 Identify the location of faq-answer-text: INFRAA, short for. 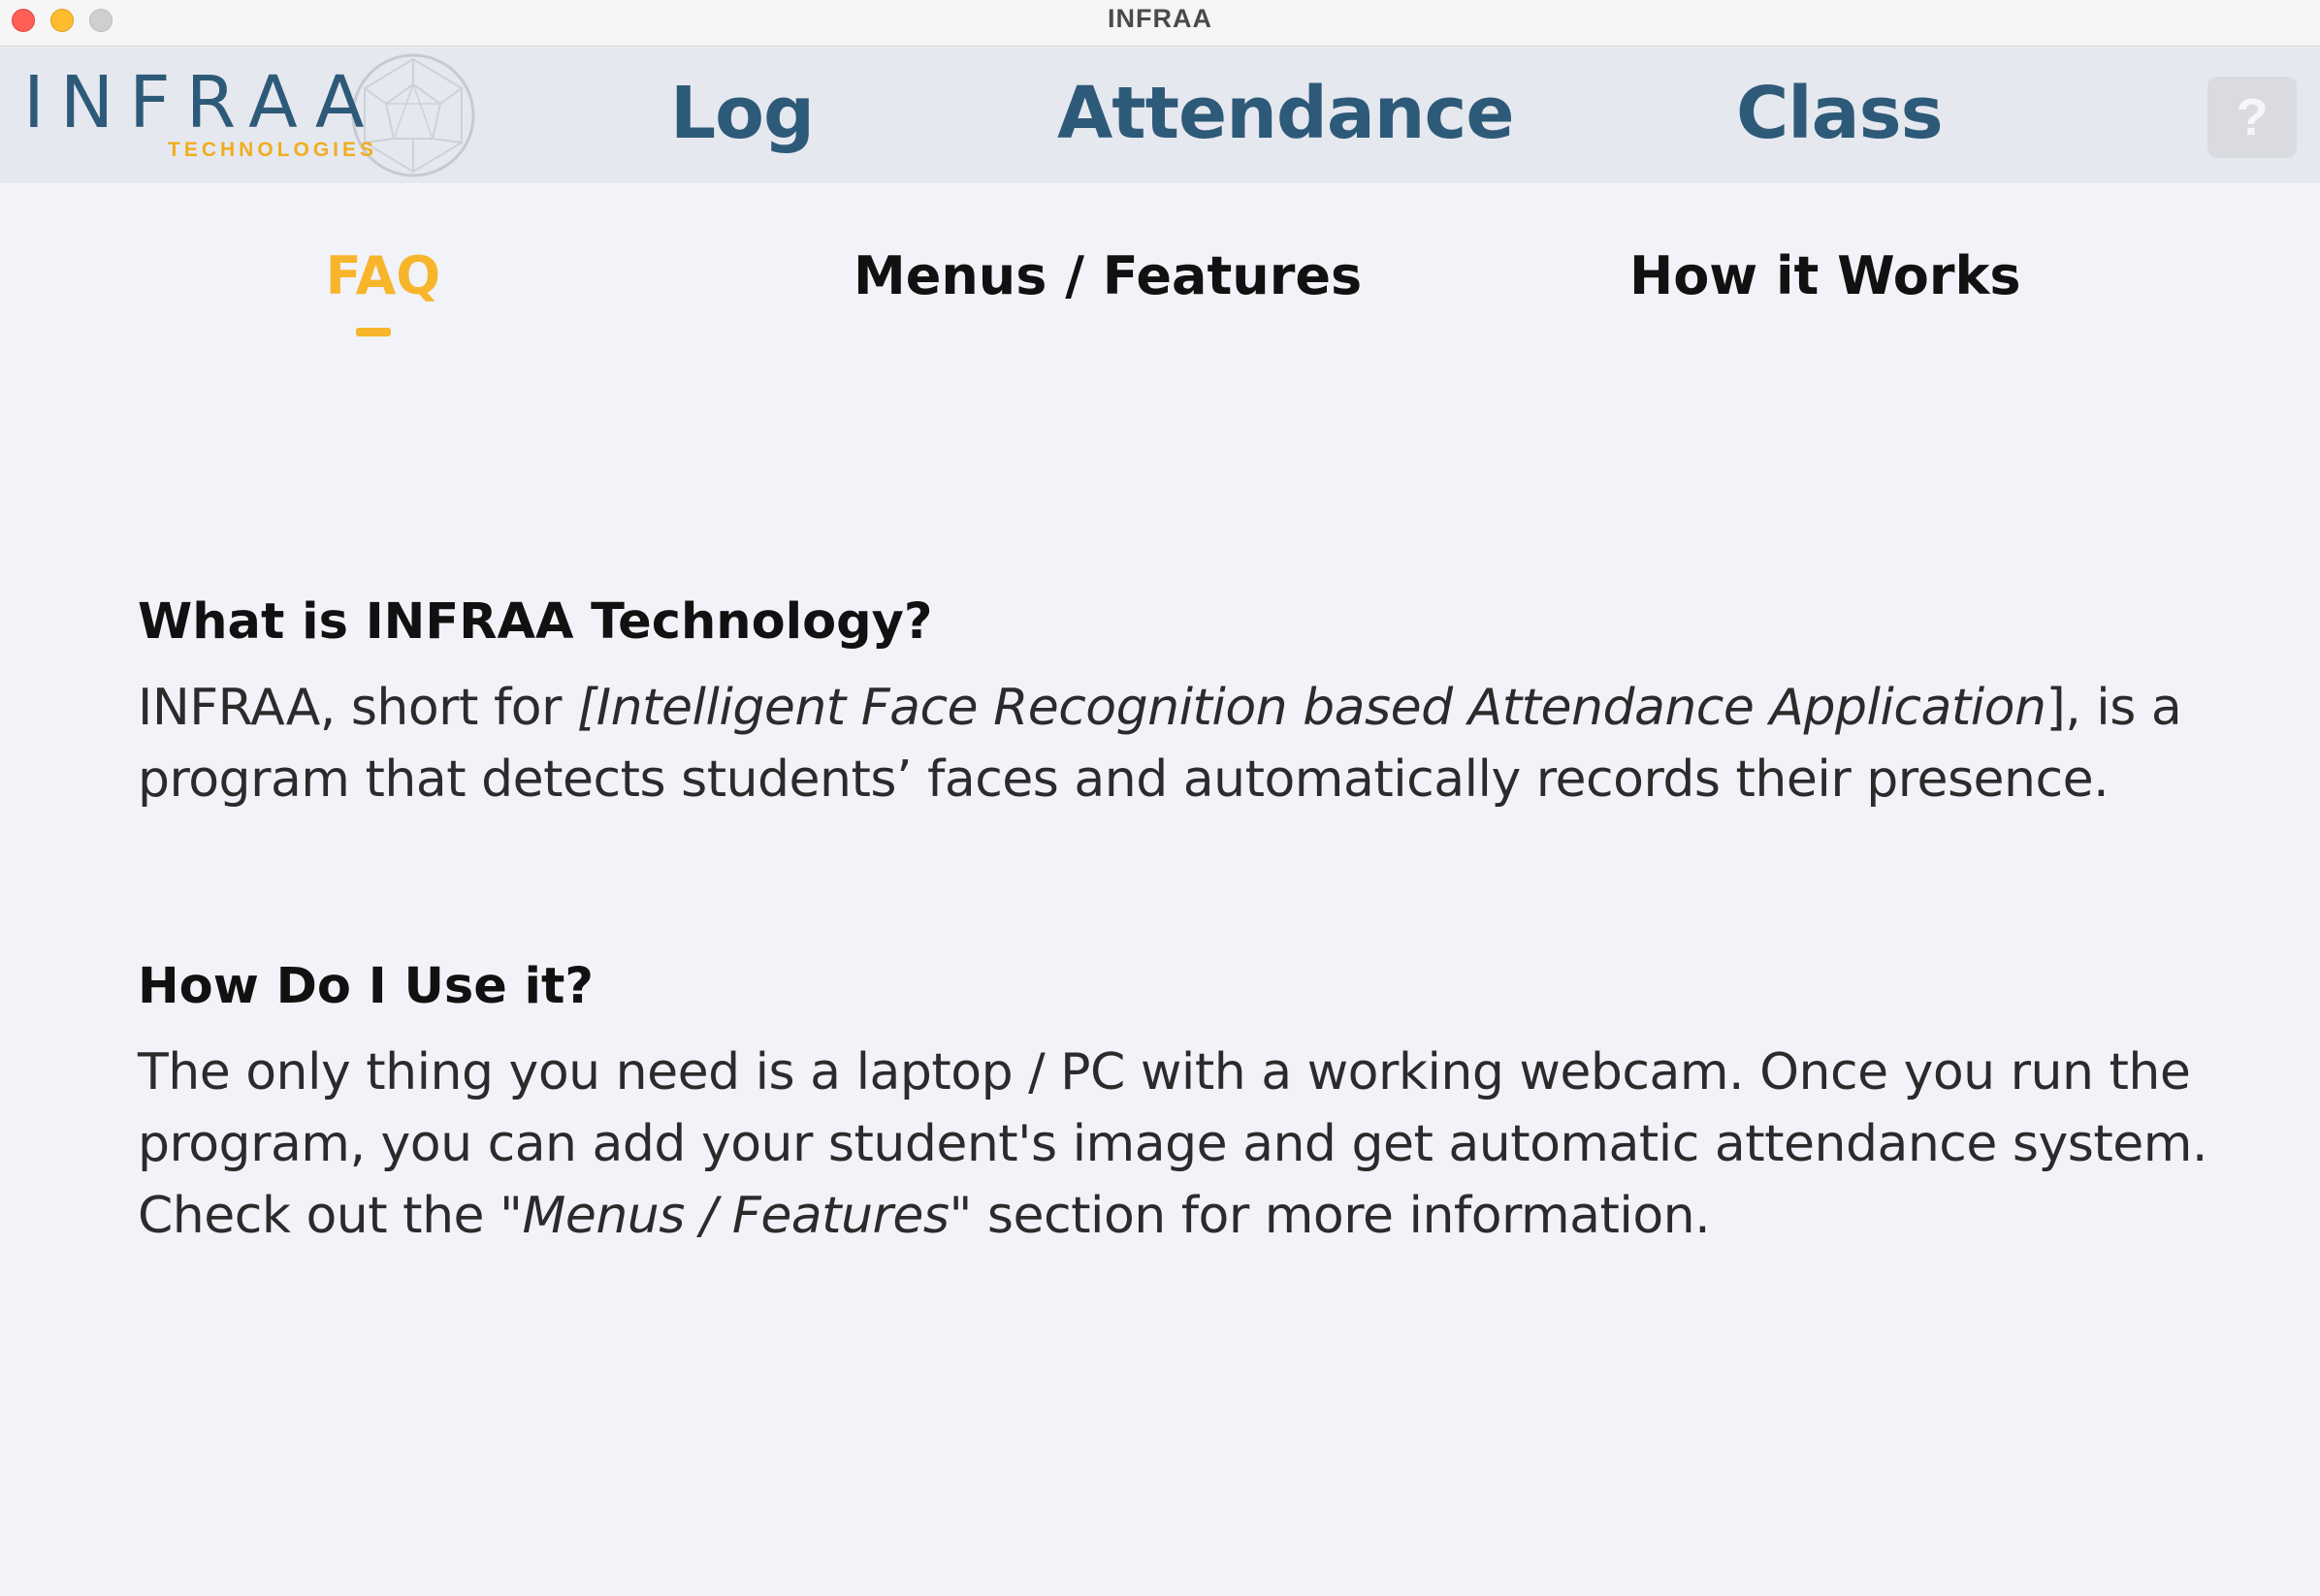
(358, 708).